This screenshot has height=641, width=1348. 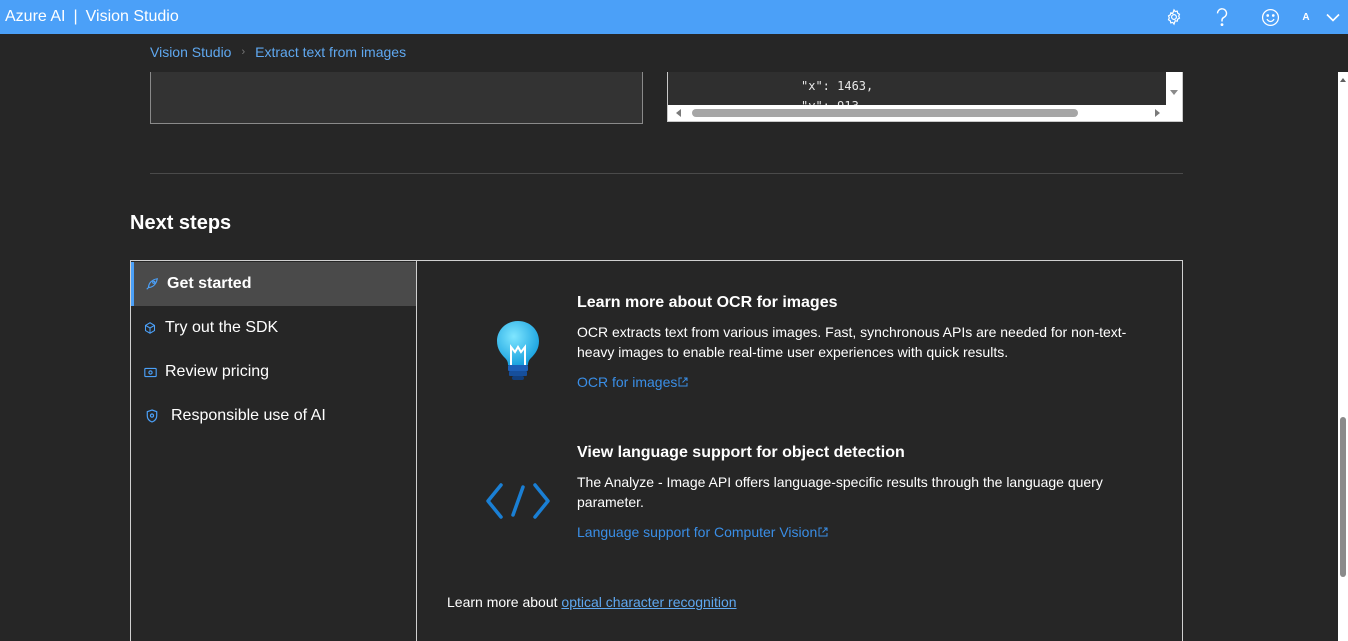 I want to click on help-icon, so click(x=1222, y=17).